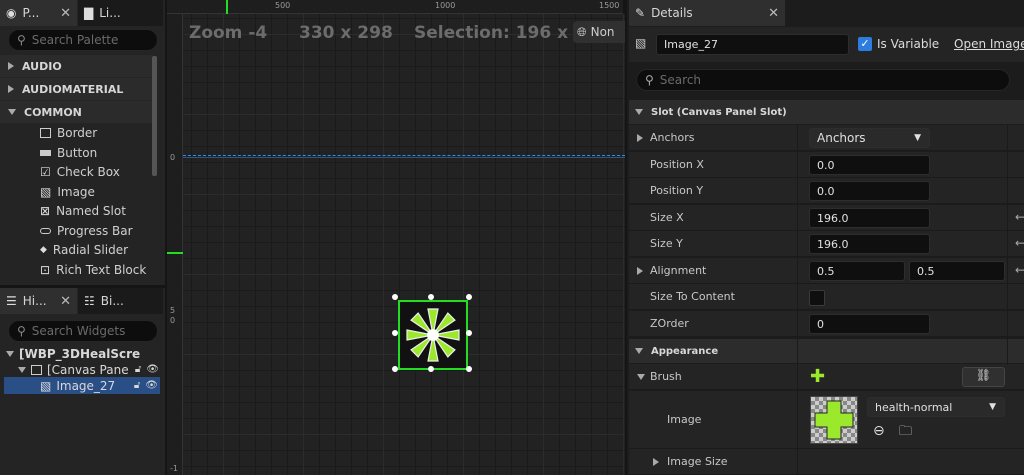  I want to click on tree-item-root: [WBP_3DHealScre, so click(73, 353).